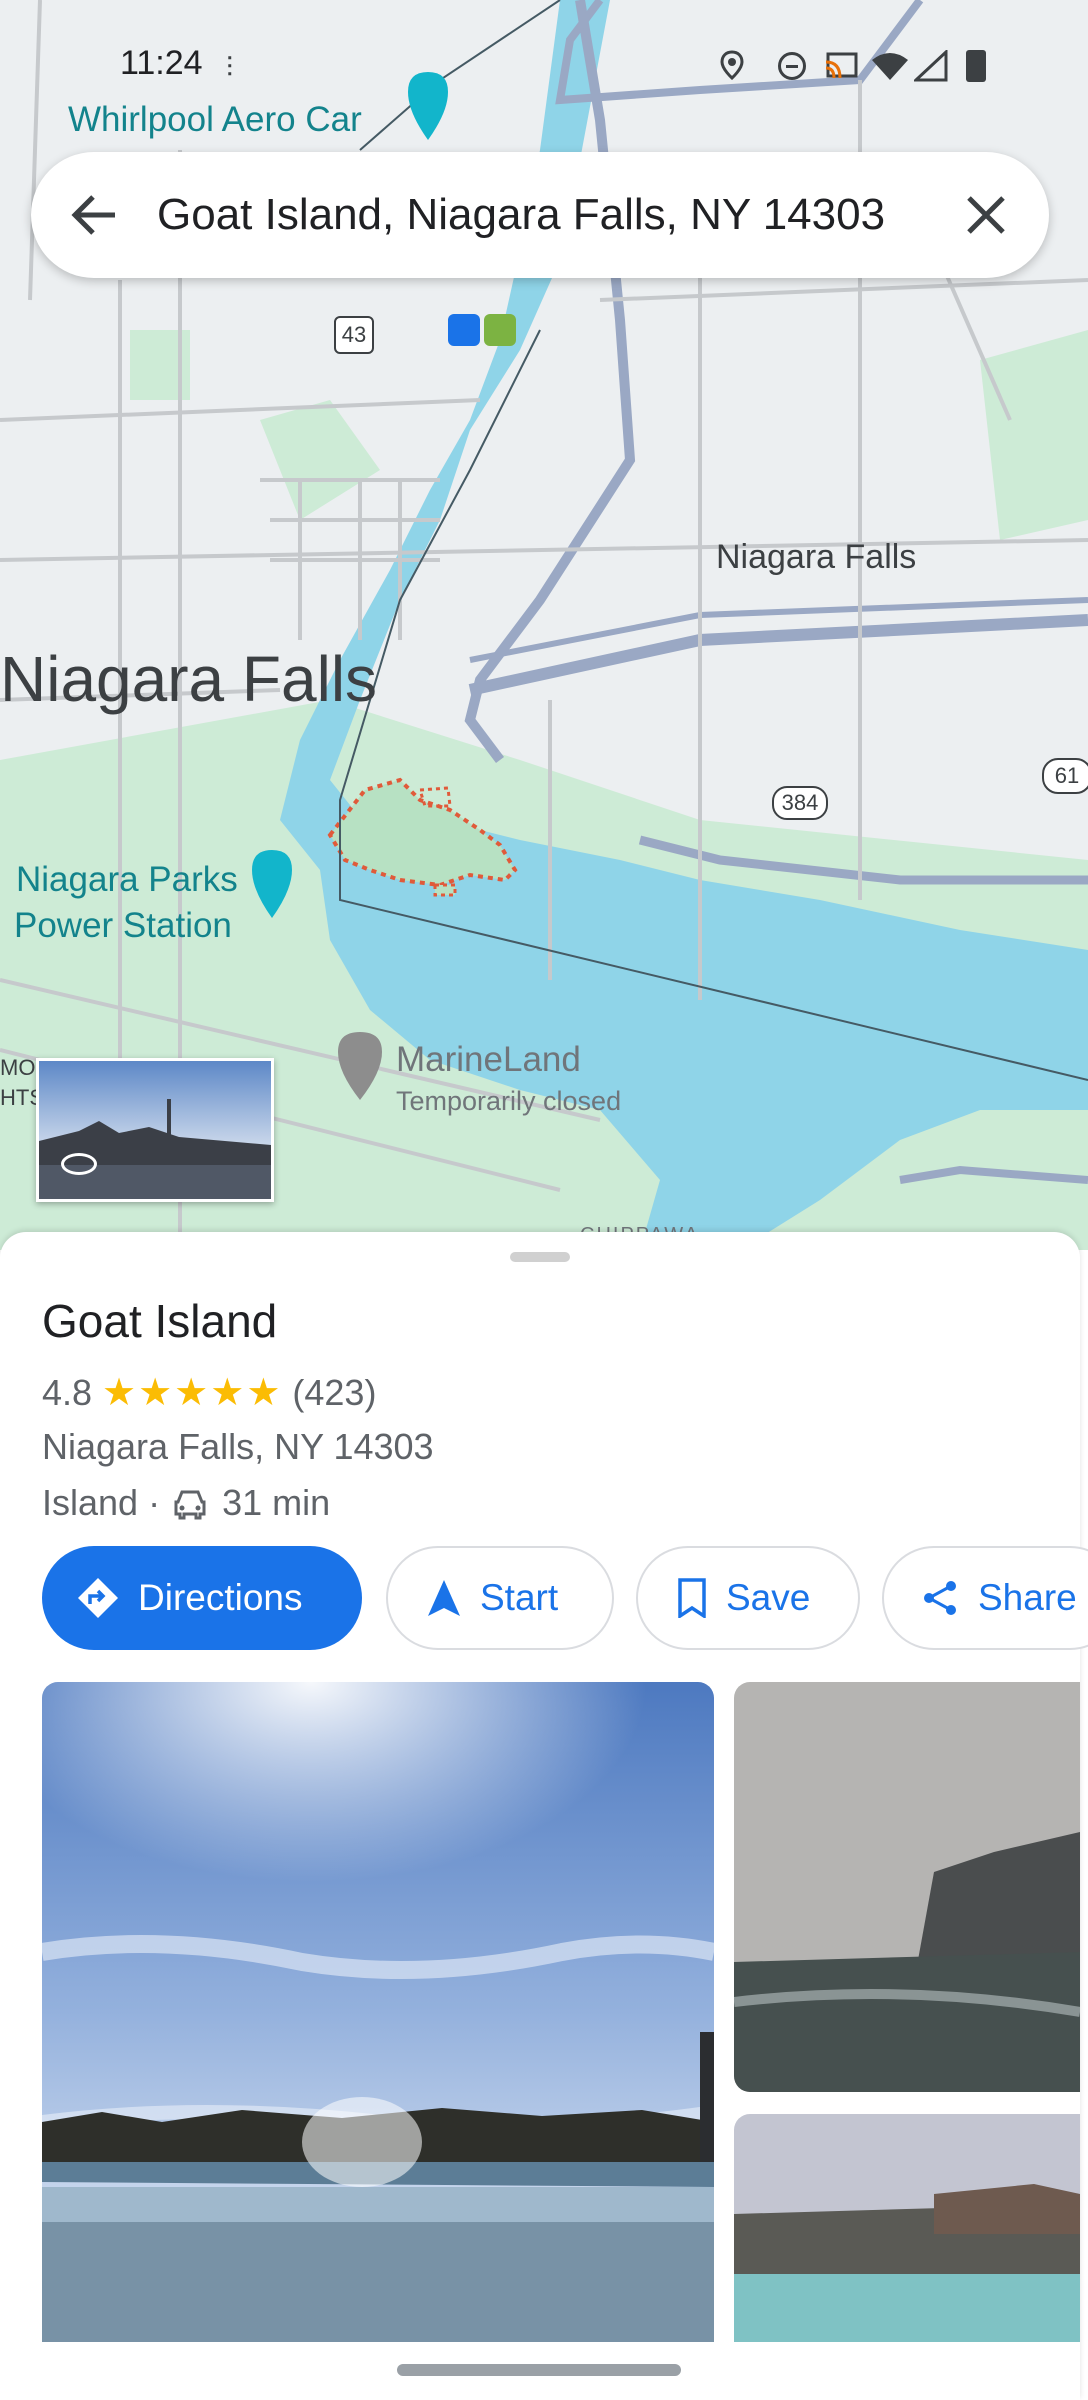 This screenshot has width=1088, height=2400. Describe the element at coordinates (220, 1597) in the screenshot. I see `directions-label: Directions` at that location.